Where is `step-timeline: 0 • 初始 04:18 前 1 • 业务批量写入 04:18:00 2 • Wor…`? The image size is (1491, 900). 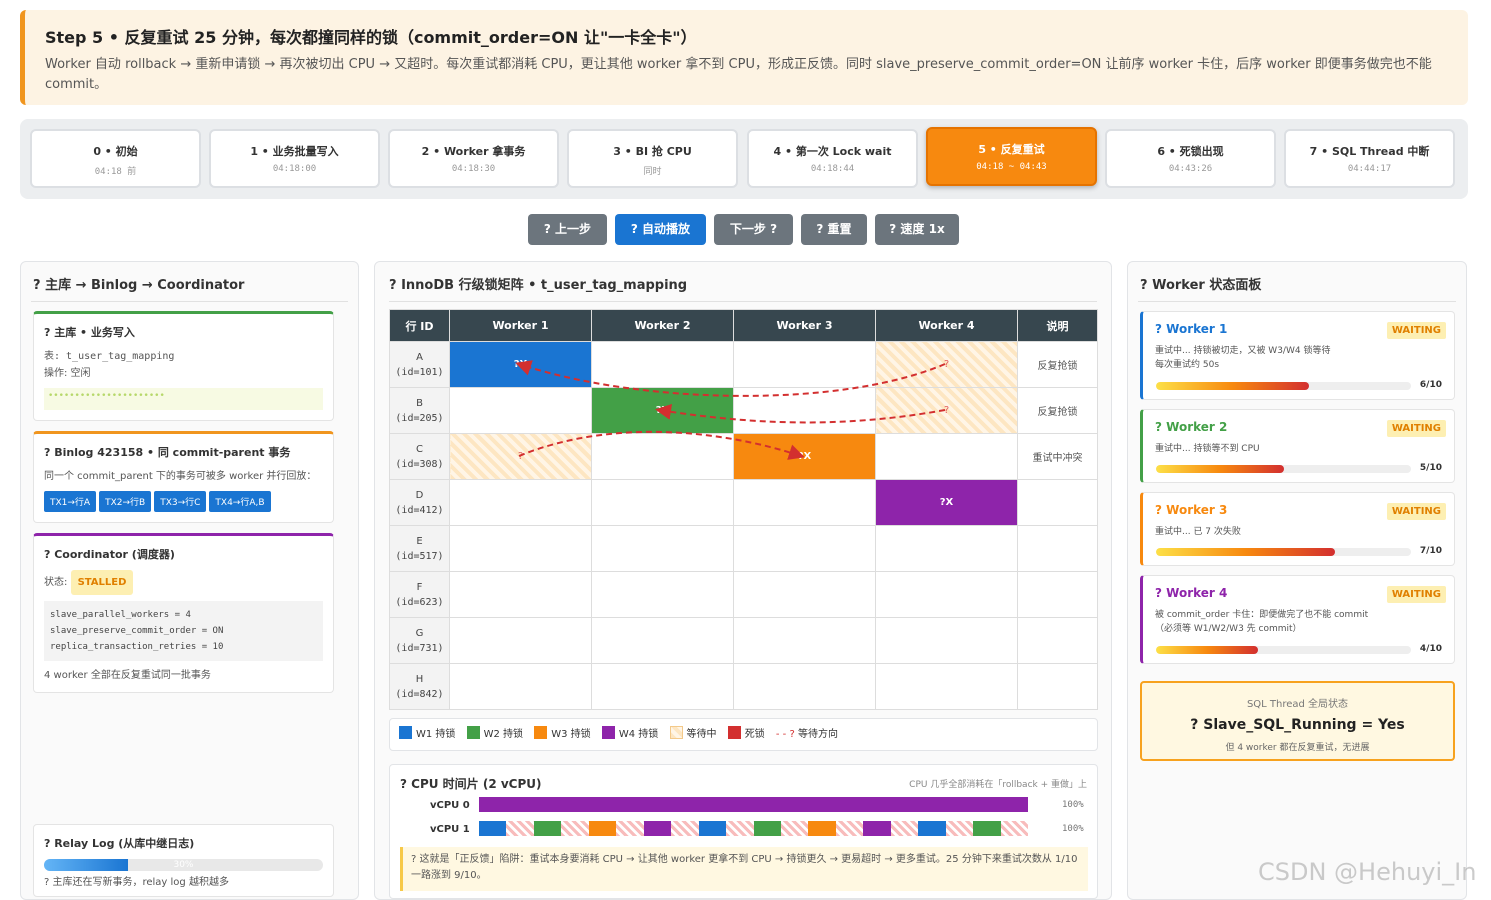
step-timeline: 0 • 初始 04:18 前 1 • 业务批量写入 04:18:00 2 • Wor… is located at coordinates (744, 159).